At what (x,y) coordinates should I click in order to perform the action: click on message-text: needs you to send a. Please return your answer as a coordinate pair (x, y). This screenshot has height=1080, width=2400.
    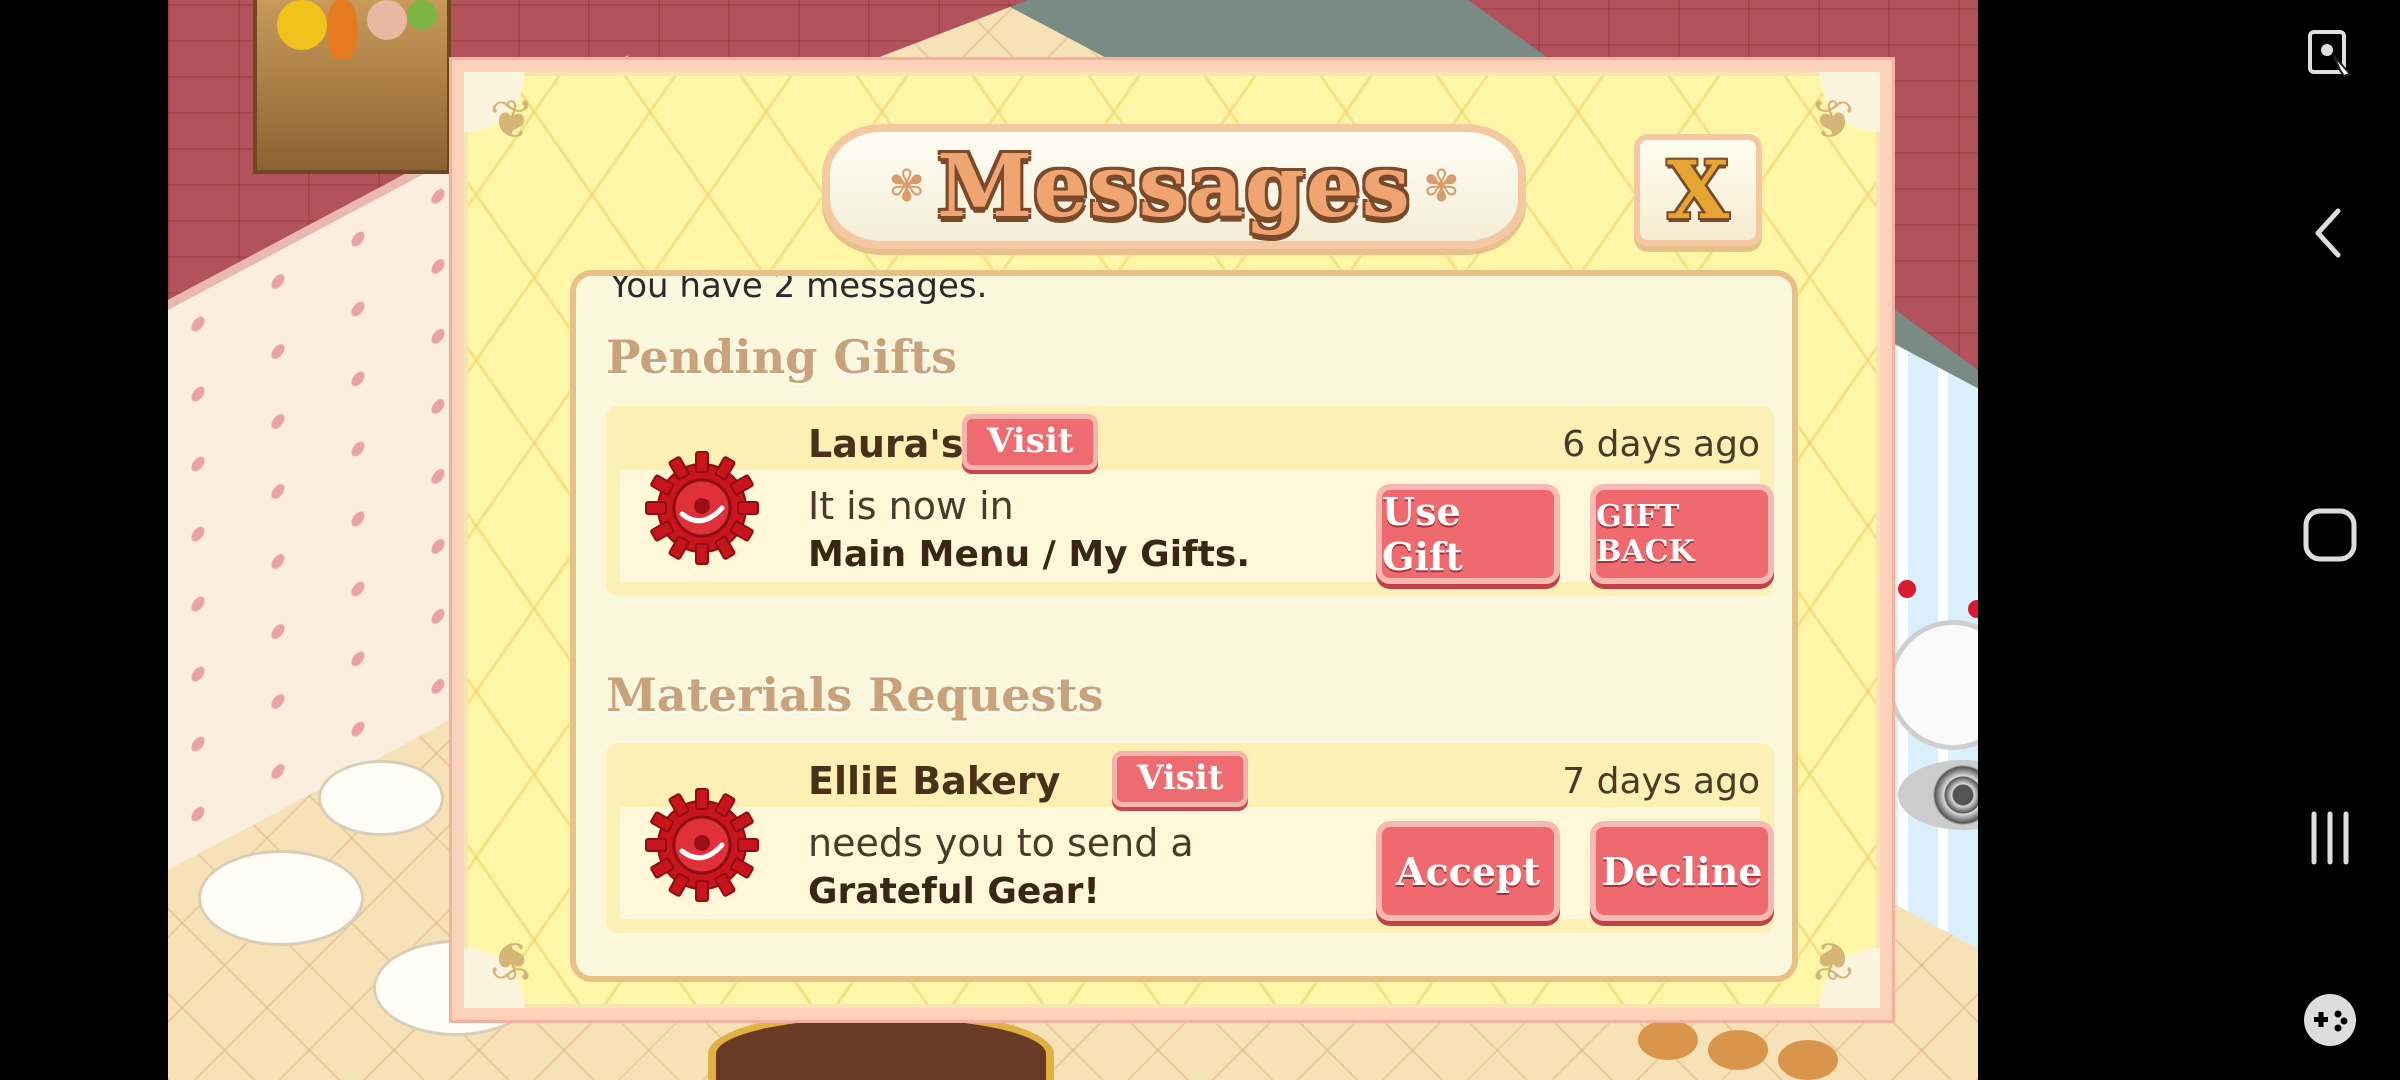
    Looking at the image, I should click on (1001, 843).